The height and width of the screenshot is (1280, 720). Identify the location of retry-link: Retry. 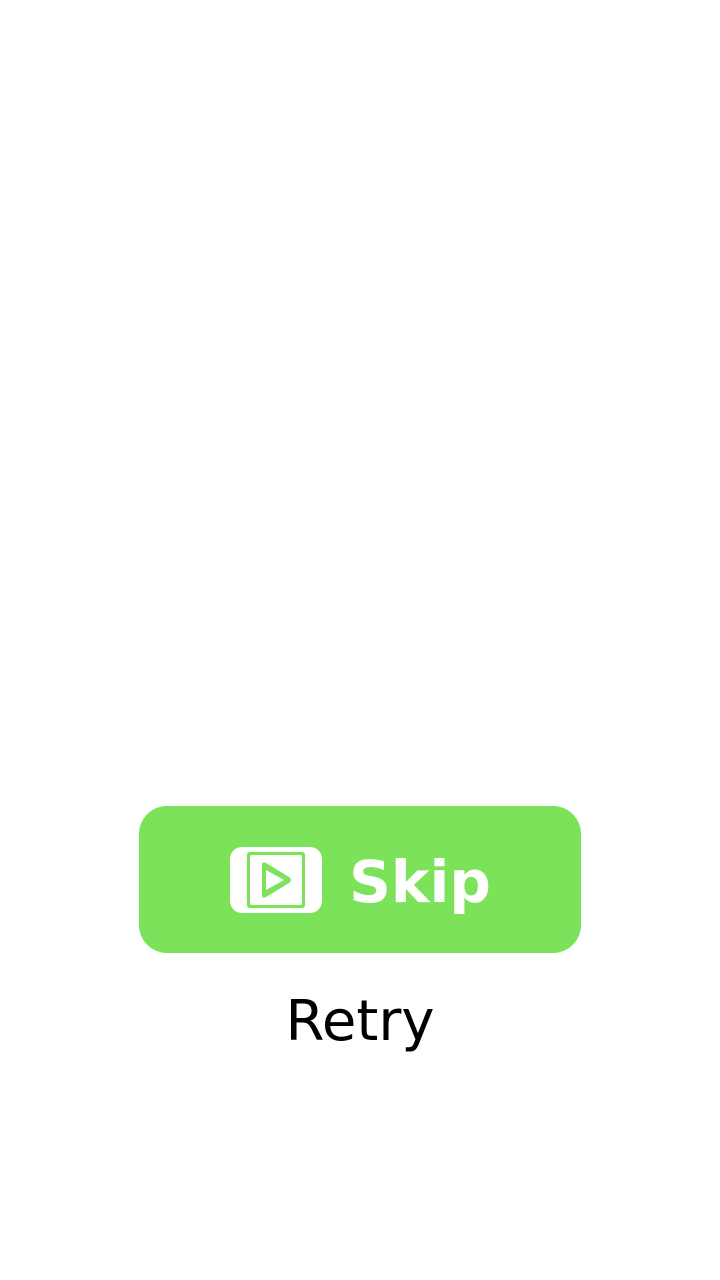
(360, 1022).